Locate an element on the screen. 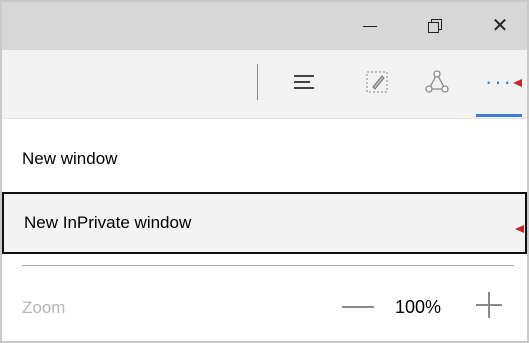 The image size is (529, 343). hub-icon is located at coordinates (304, 82).